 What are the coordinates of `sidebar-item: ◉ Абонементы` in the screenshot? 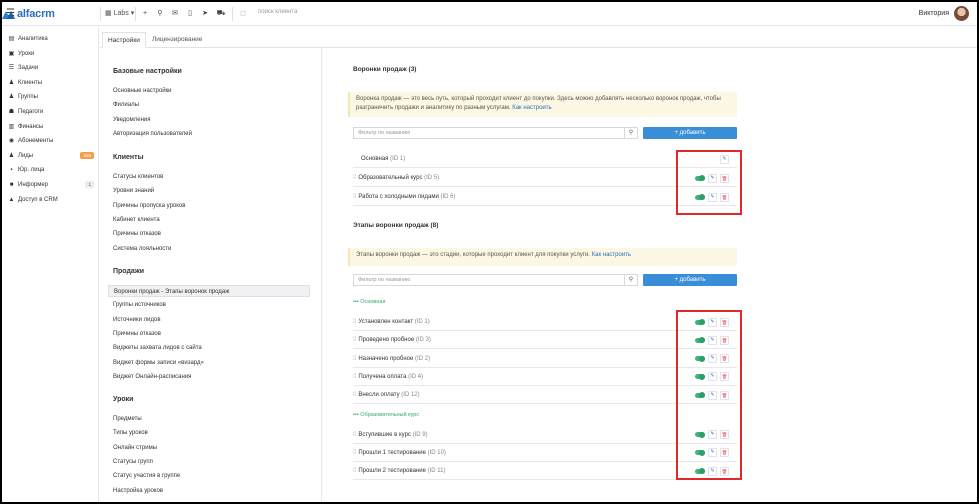 It's located at (51, 141).